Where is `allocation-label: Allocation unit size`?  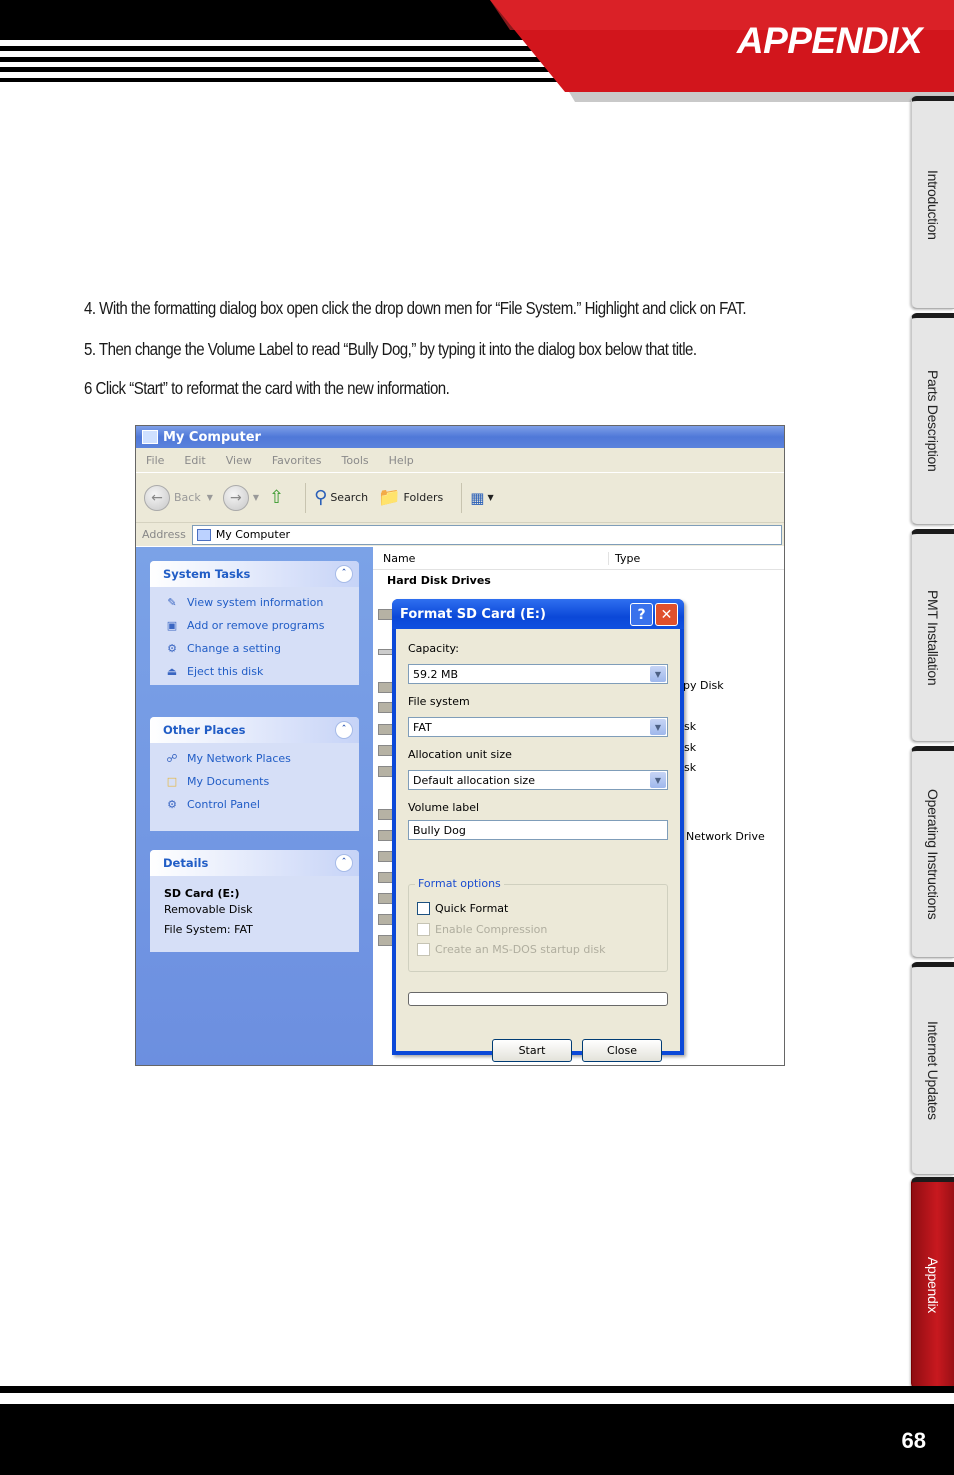 allocation-label: Allocation unit size is located at coordinates (460, 754).